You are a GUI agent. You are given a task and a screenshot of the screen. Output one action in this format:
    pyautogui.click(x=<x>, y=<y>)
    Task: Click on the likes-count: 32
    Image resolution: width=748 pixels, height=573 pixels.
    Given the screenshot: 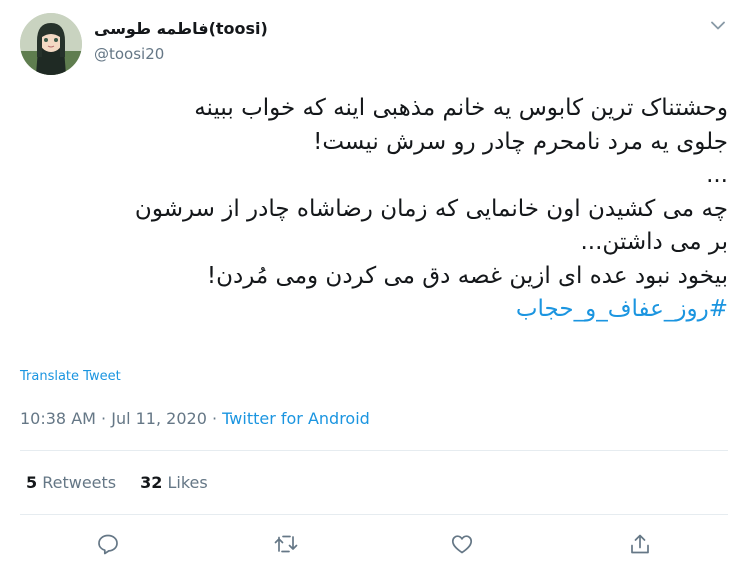 What is the action you would take?
    pyautogui.click(x=151, y=482)
    